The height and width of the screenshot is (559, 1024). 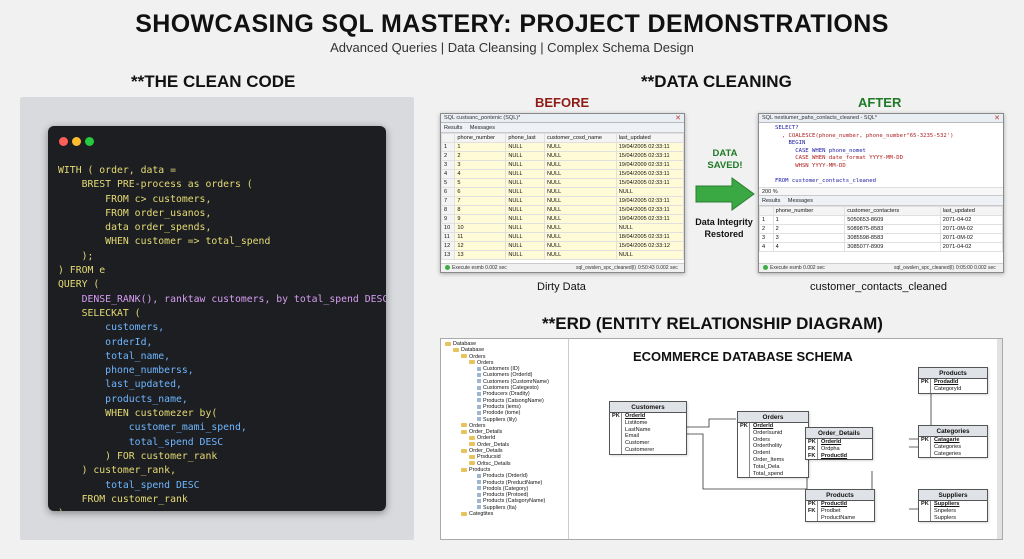 I want to click on entity-header: Customers, so click(x=648, y=407).